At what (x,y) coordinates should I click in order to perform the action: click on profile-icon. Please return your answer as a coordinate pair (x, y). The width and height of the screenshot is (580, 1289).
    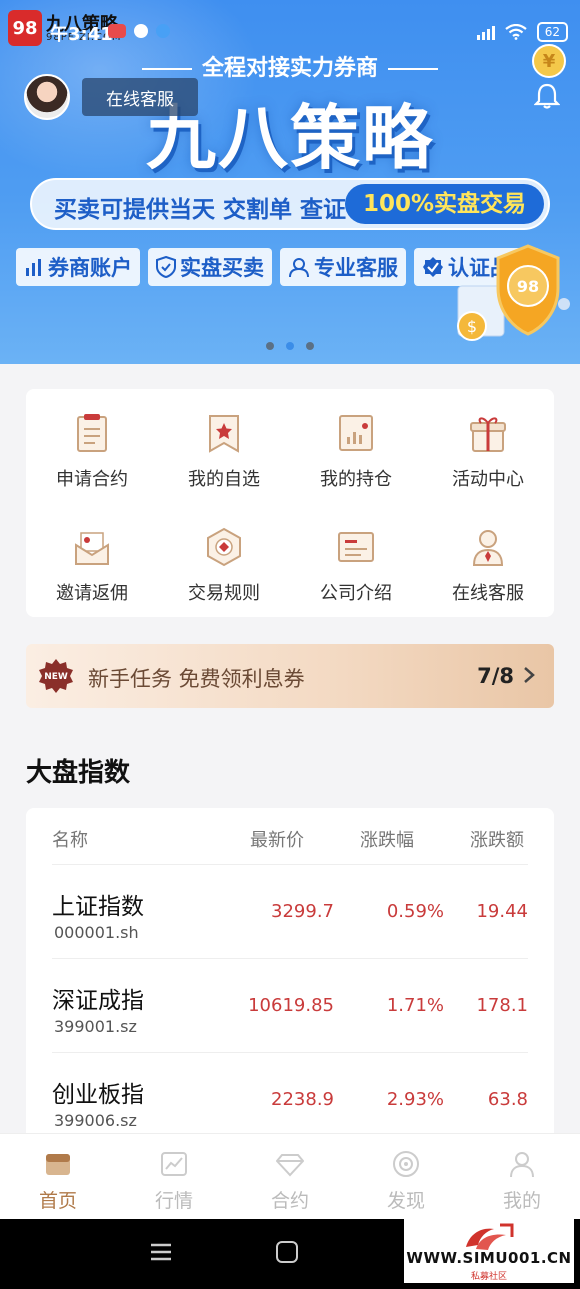
    Looking at the image, I should click on (522, 1165).